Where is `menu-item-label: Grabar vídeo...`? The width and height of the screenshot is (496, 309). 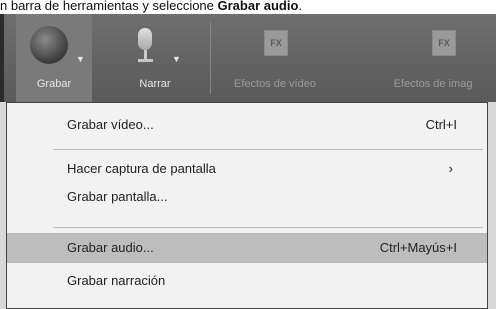 menu-item-label: Grabar vídeo... is located at coordinates (110, 124).